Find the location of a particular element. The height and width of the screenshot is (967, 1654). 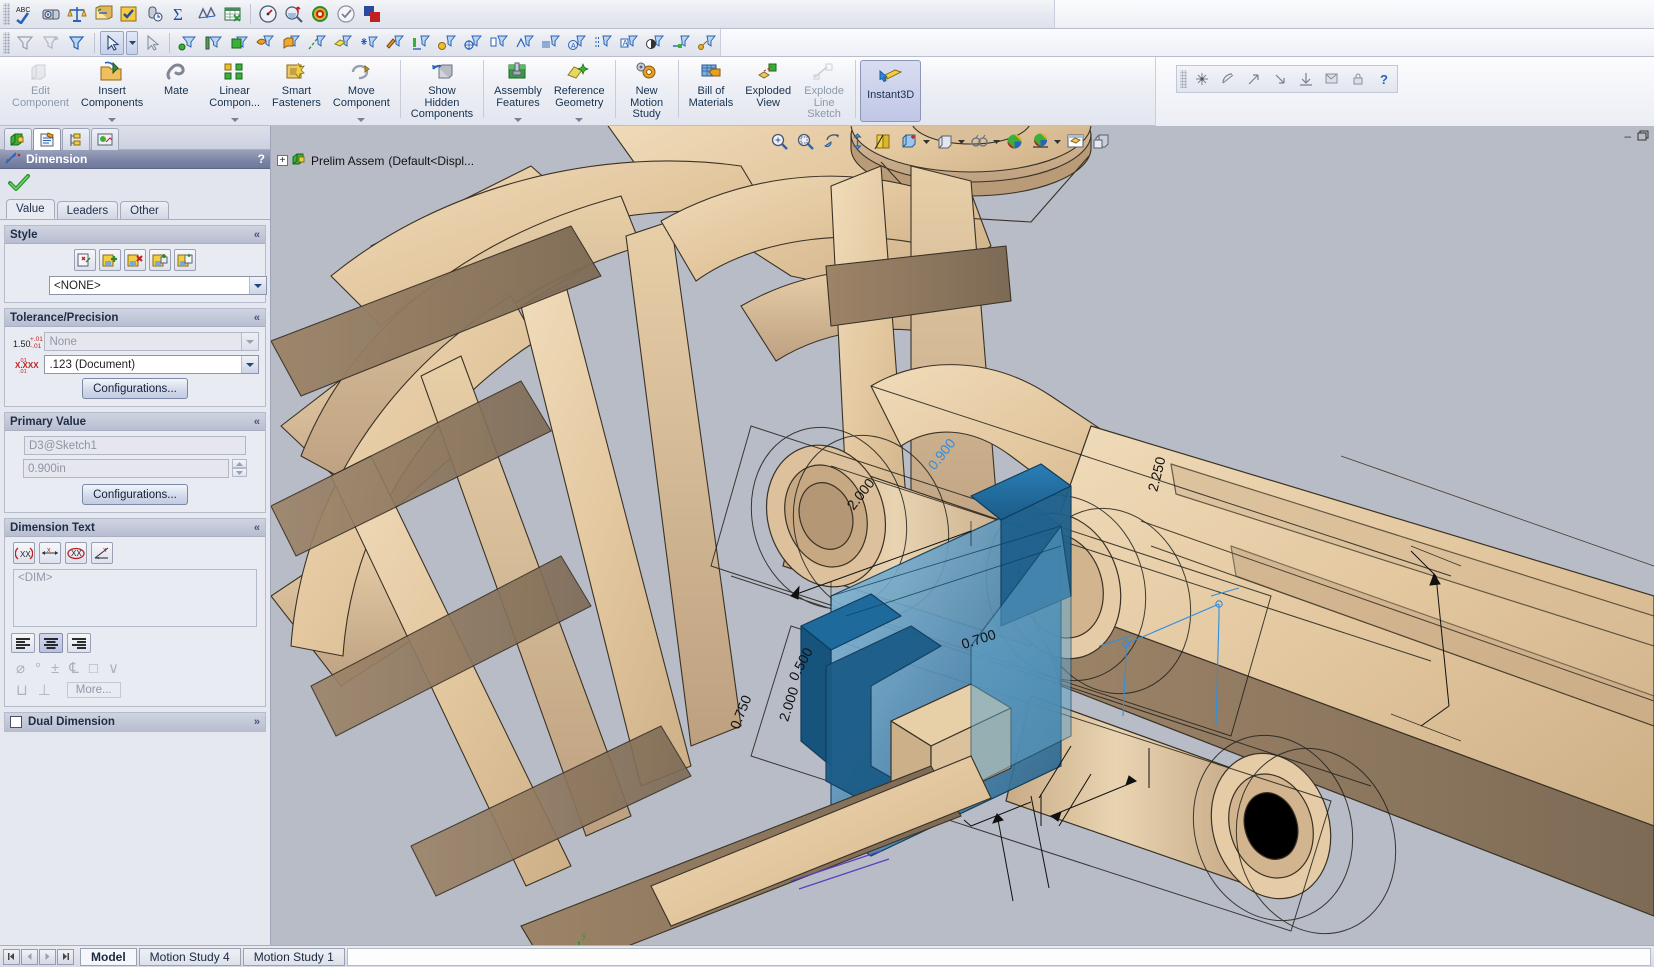

feature-manager-tab is located at coordinates (18, 139).